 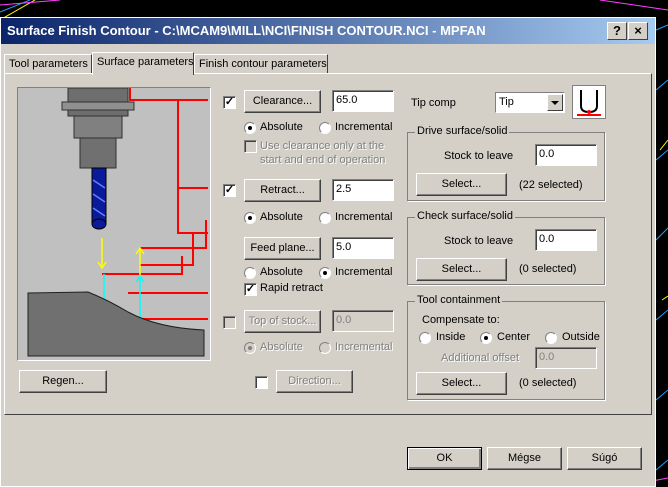 I want to click on feed-plane-incremental-label: Incremental, so click(x=364, y=272).